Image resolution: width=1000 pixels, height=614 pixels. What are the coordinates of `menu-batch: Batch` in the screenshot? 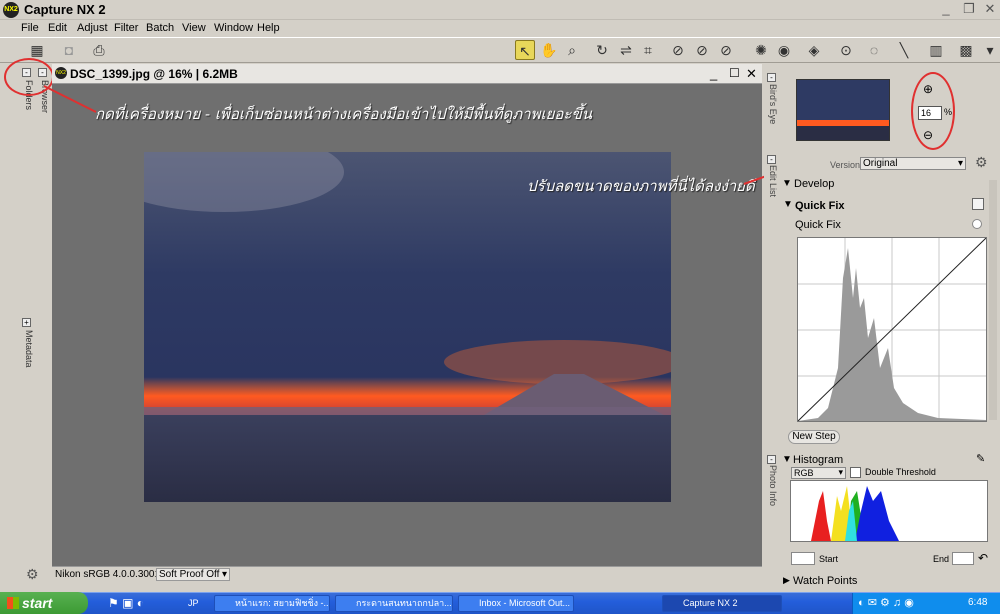 It's located at (160, 28).